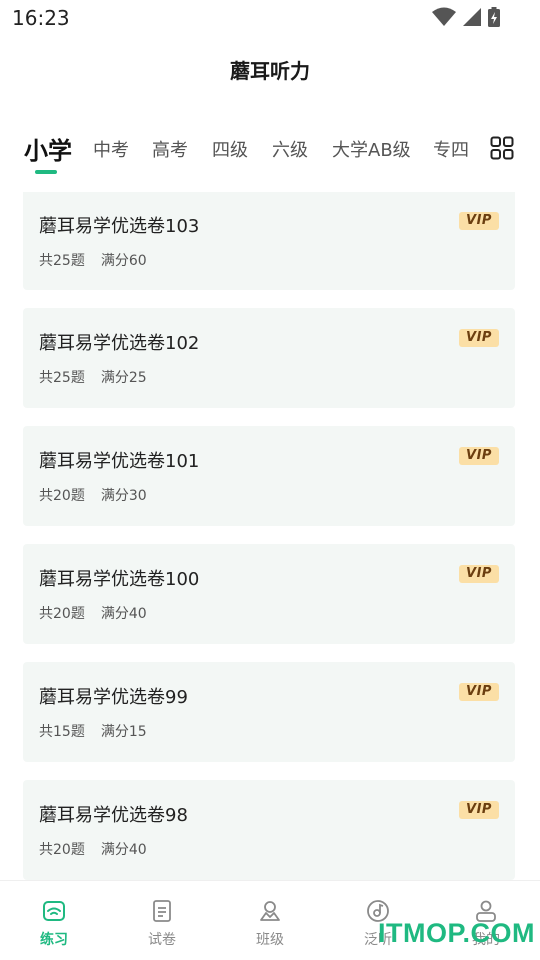 This screenshot has height=960, width=540. I want to click on paper-title: 蘑耳易学优选卷101, so click(119, 461).